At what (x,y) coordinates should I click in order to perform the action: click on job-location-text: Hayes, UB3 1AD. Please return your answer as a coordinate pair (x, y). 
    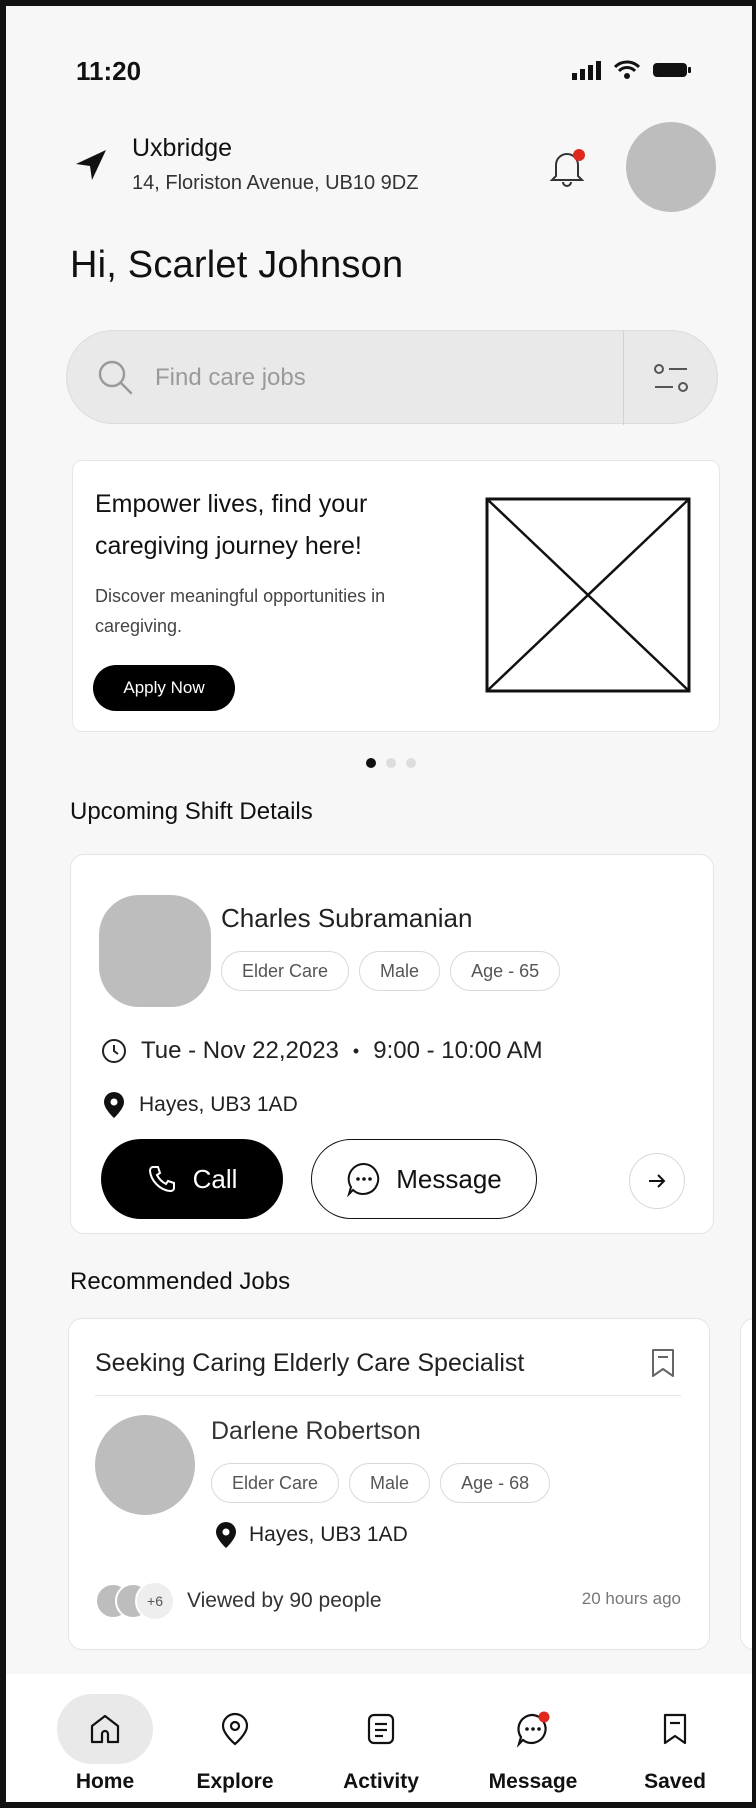
    Looking at the image, I should click on (328, 1534).